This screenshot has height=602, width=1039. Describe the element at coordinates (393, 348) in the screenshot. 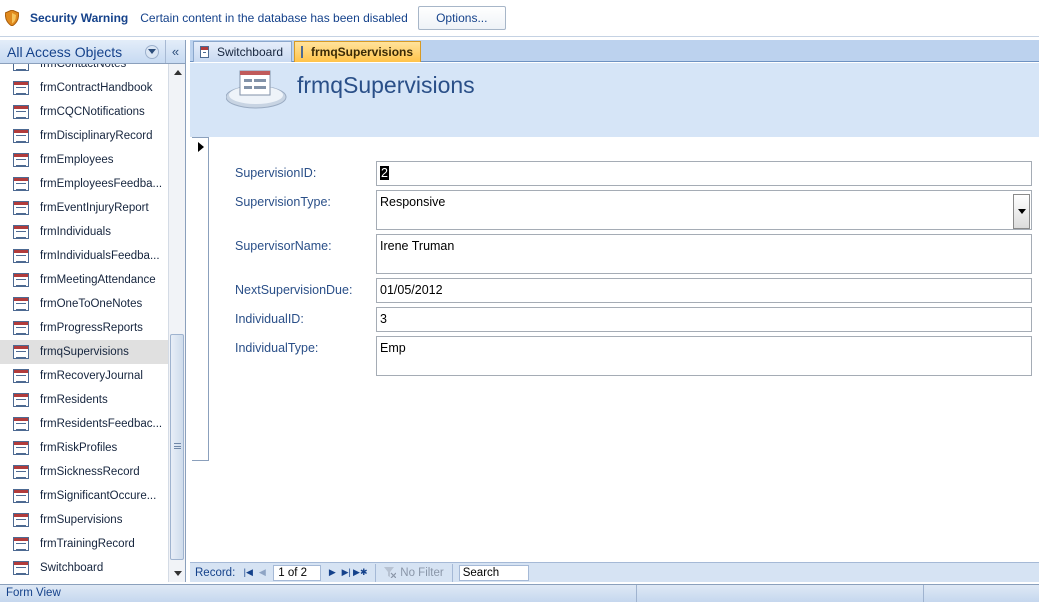

I see `individual-type-value: Emp` at that location.